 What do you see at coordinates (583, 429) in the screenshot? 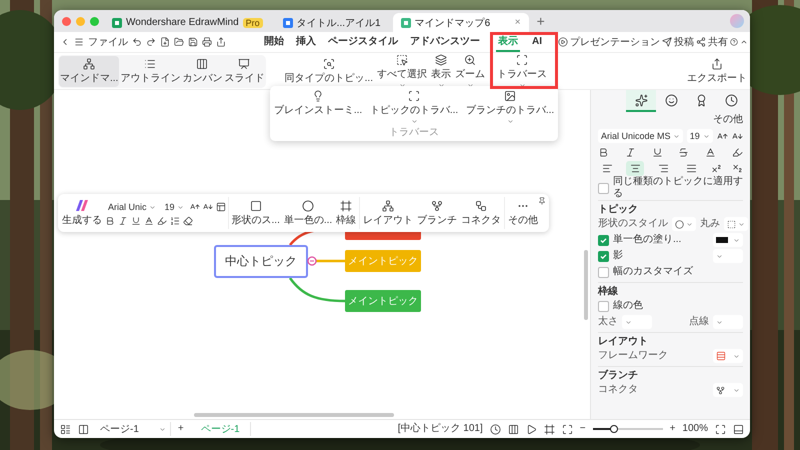
I see `zoom-out-button: −` at bounding box center [583, 429].